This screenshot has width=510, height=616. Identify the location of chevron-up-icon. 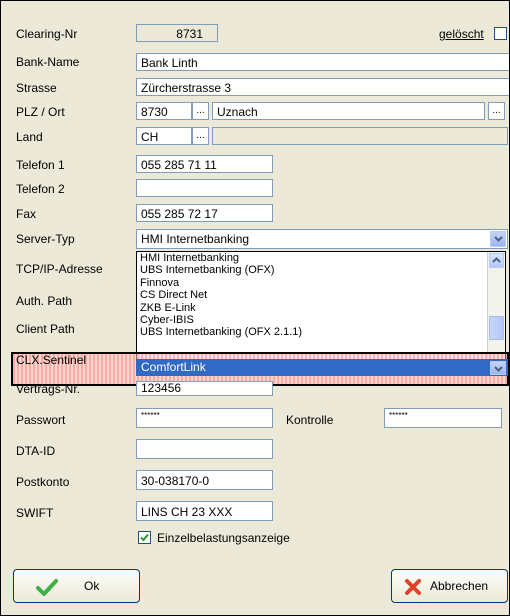
(496, 260).